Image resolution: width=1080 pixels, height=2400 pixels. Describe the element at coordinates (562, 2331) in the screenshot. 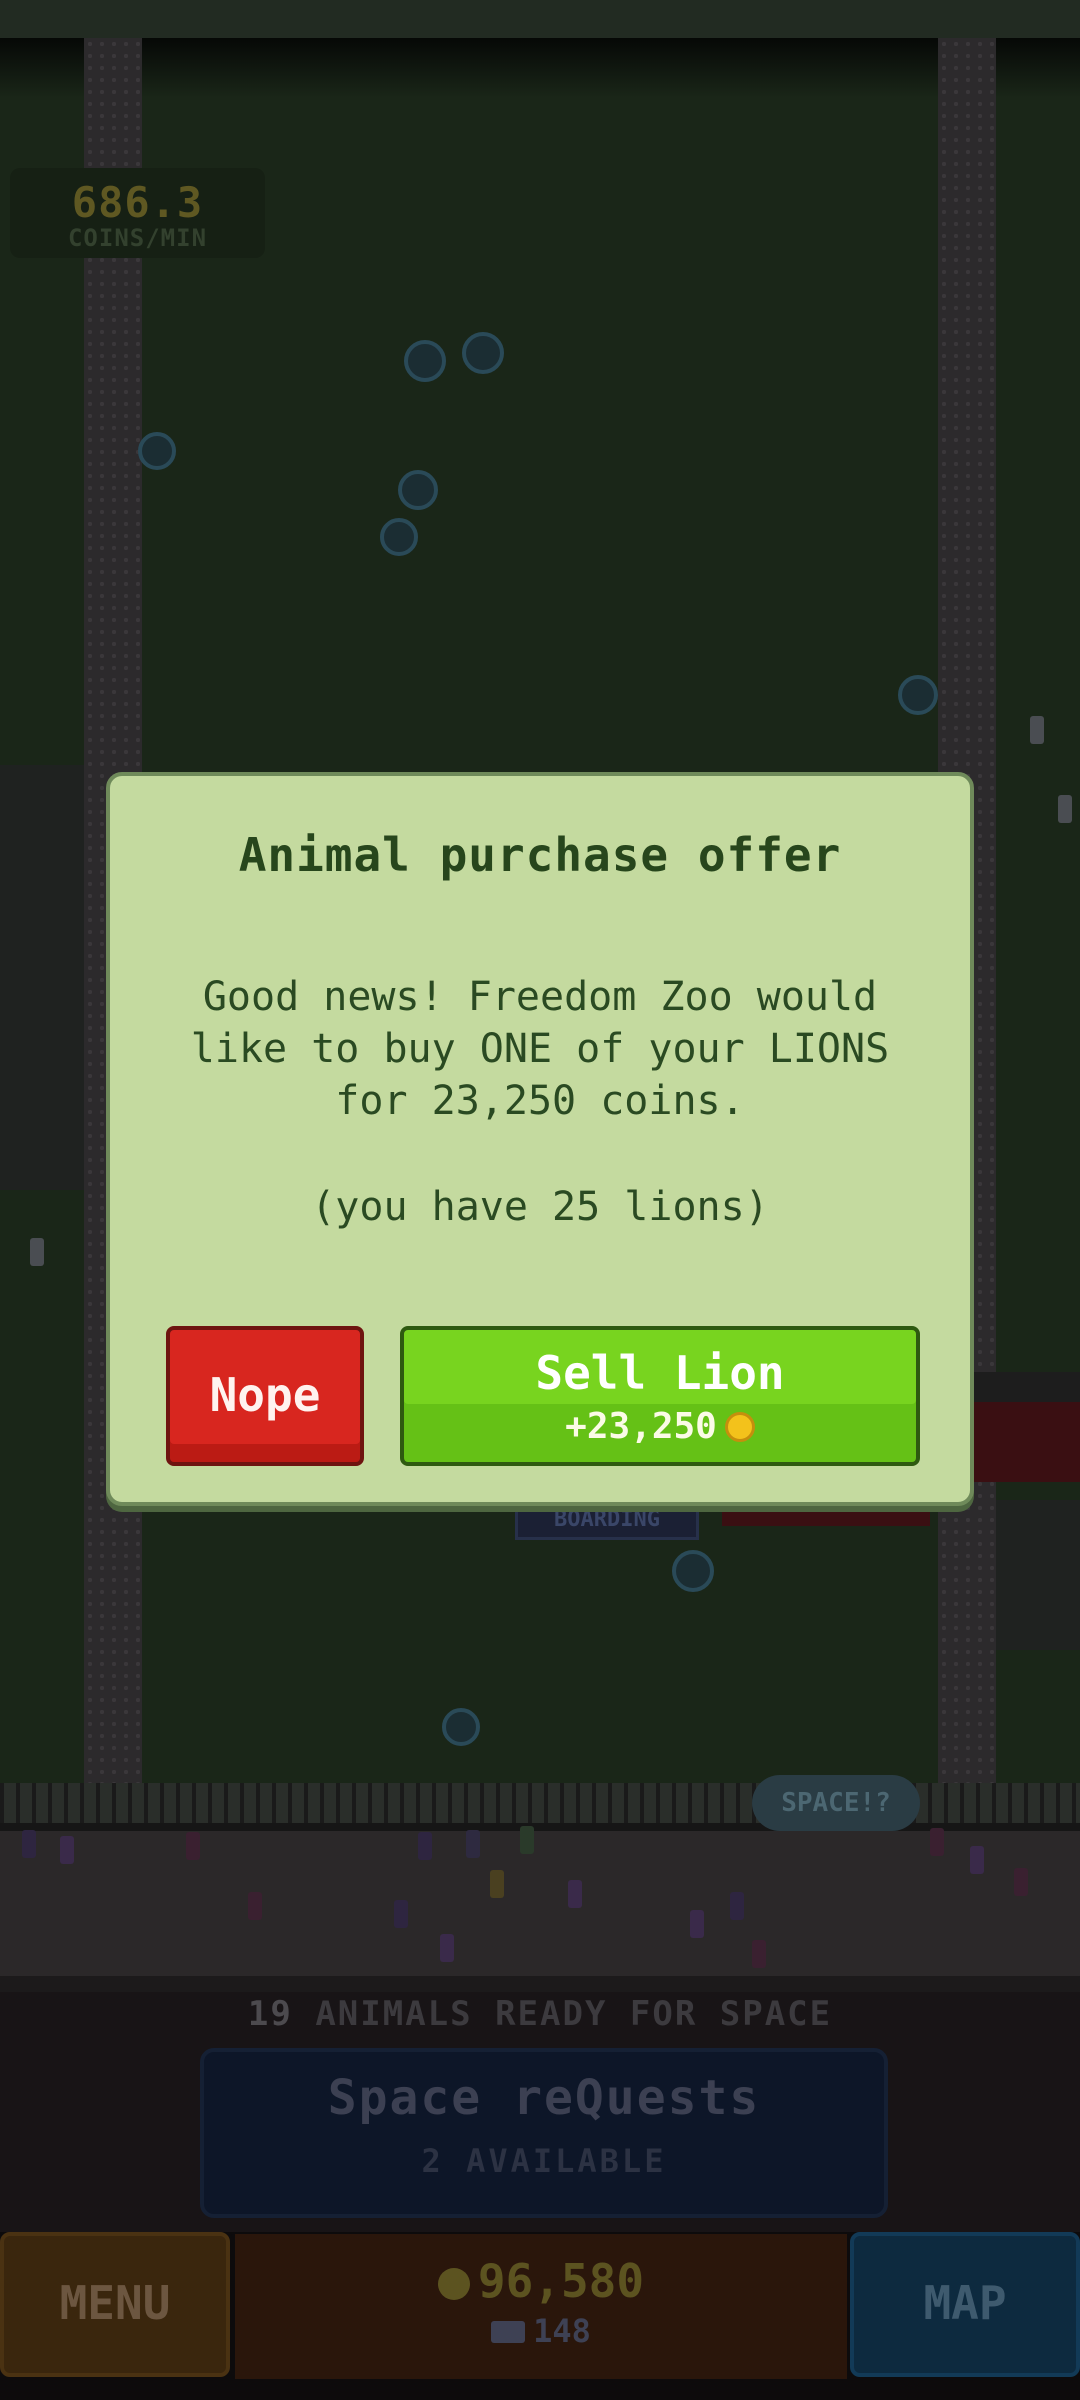

I see `ticket-balance-value: 148` at that location.